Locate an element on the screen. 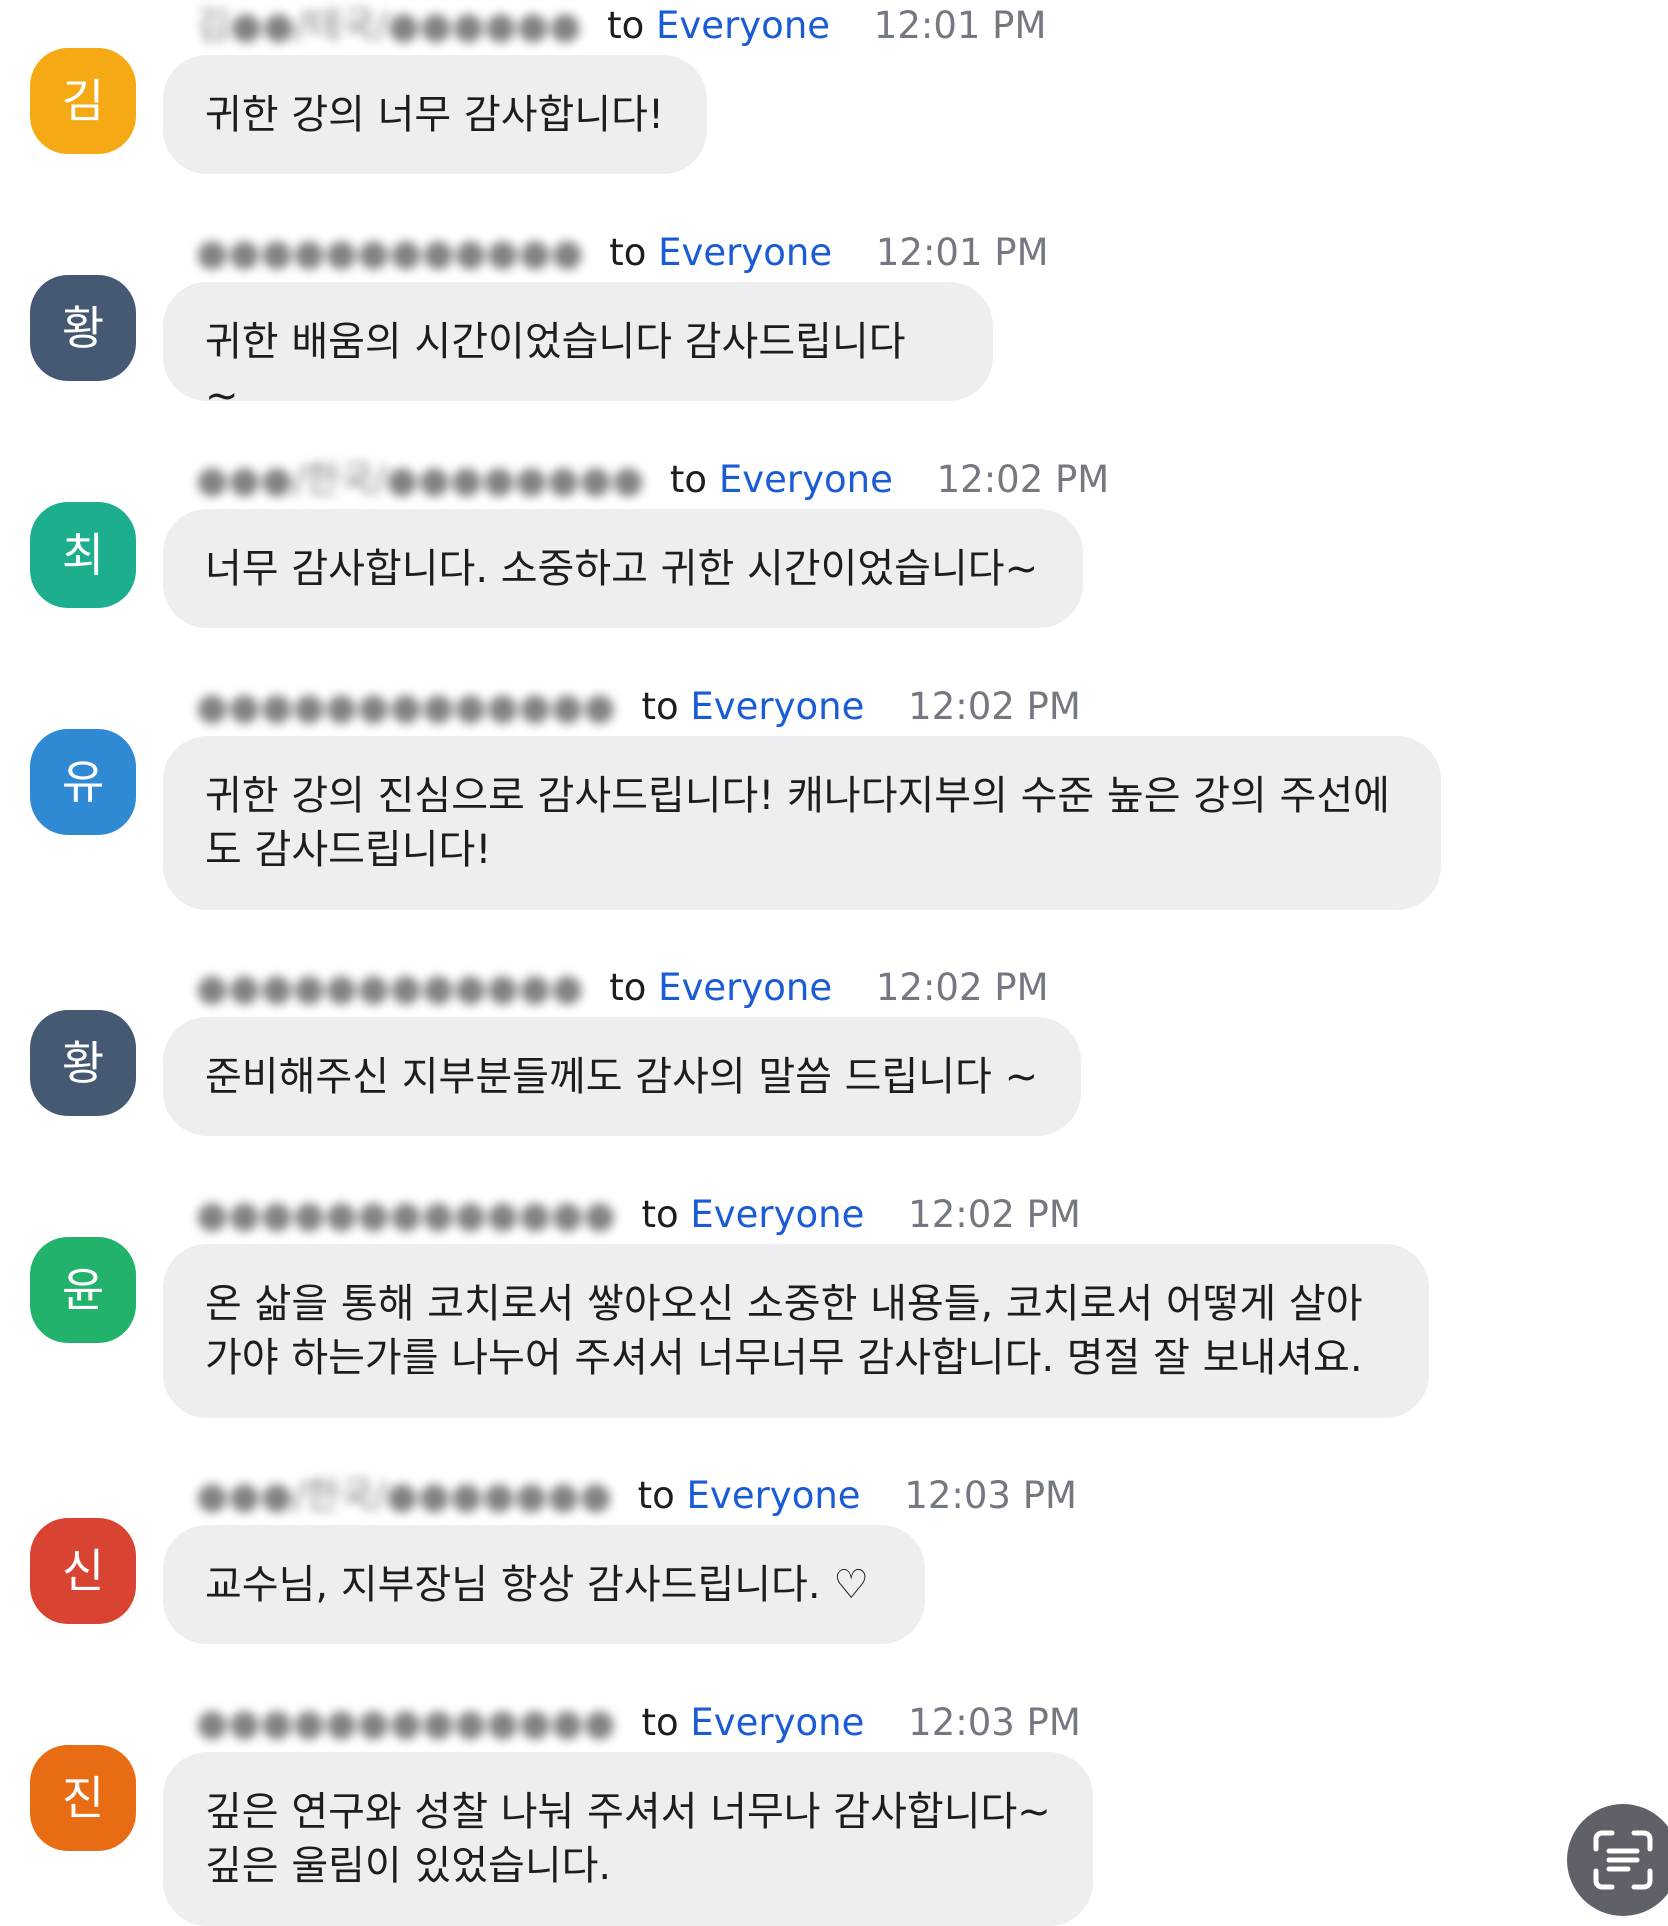 Image resolution: width=1668 pixels, height=1926 pixels. message-bubble: 교수님, 지부장님 항상 감사드립니다. ♡ is located at coordinates (544, 1584).